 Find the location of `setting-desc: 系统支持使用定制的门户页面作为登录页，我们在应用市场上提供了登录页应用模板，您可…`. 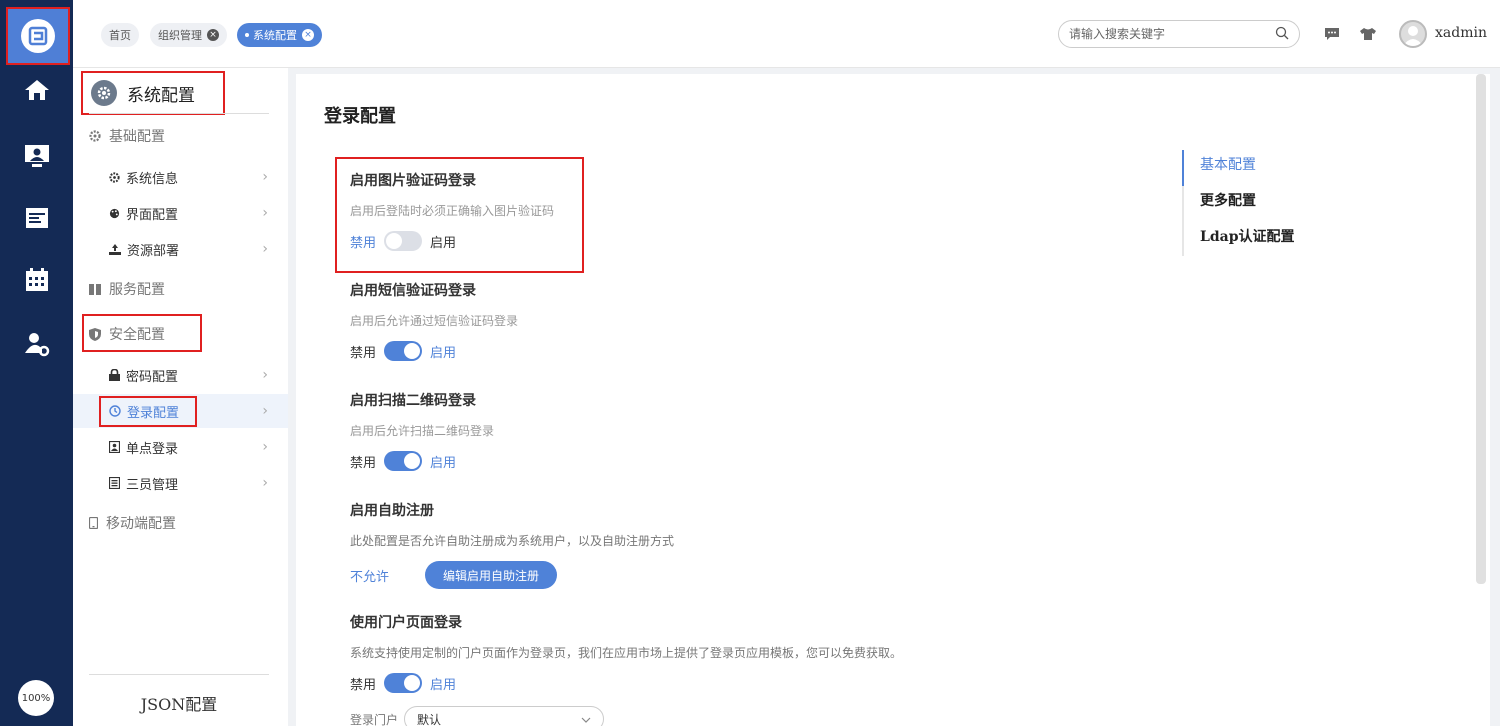

setting-desc: 系统支持使用定制的门户页面作为登录页，我们在应用市场上提供了登录页应用模板，您可… is located at coordinates (626, 653).